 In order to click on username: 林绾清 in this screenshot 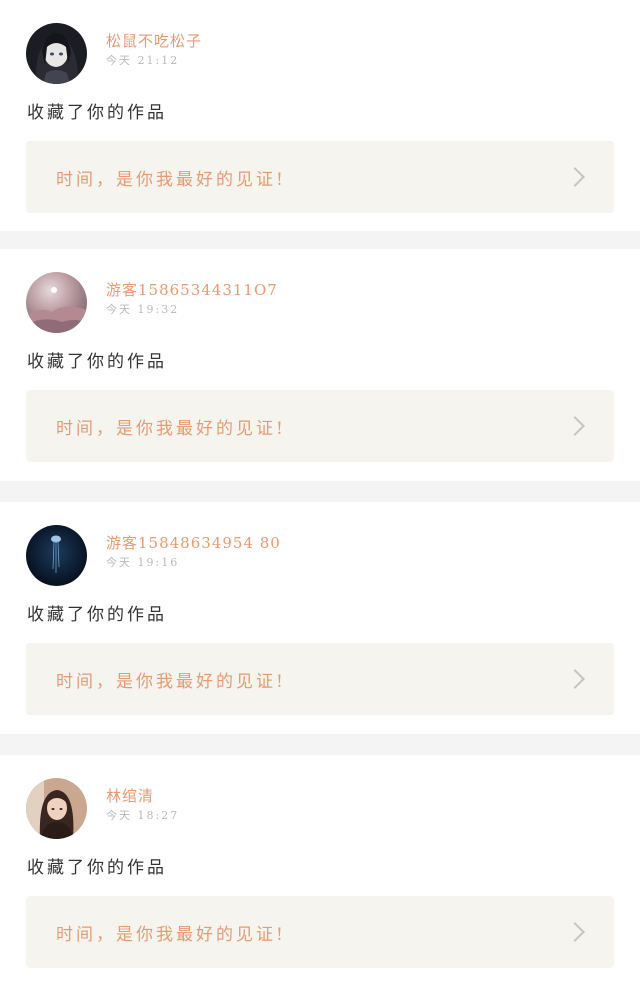, I will do `click(142, 796)`.